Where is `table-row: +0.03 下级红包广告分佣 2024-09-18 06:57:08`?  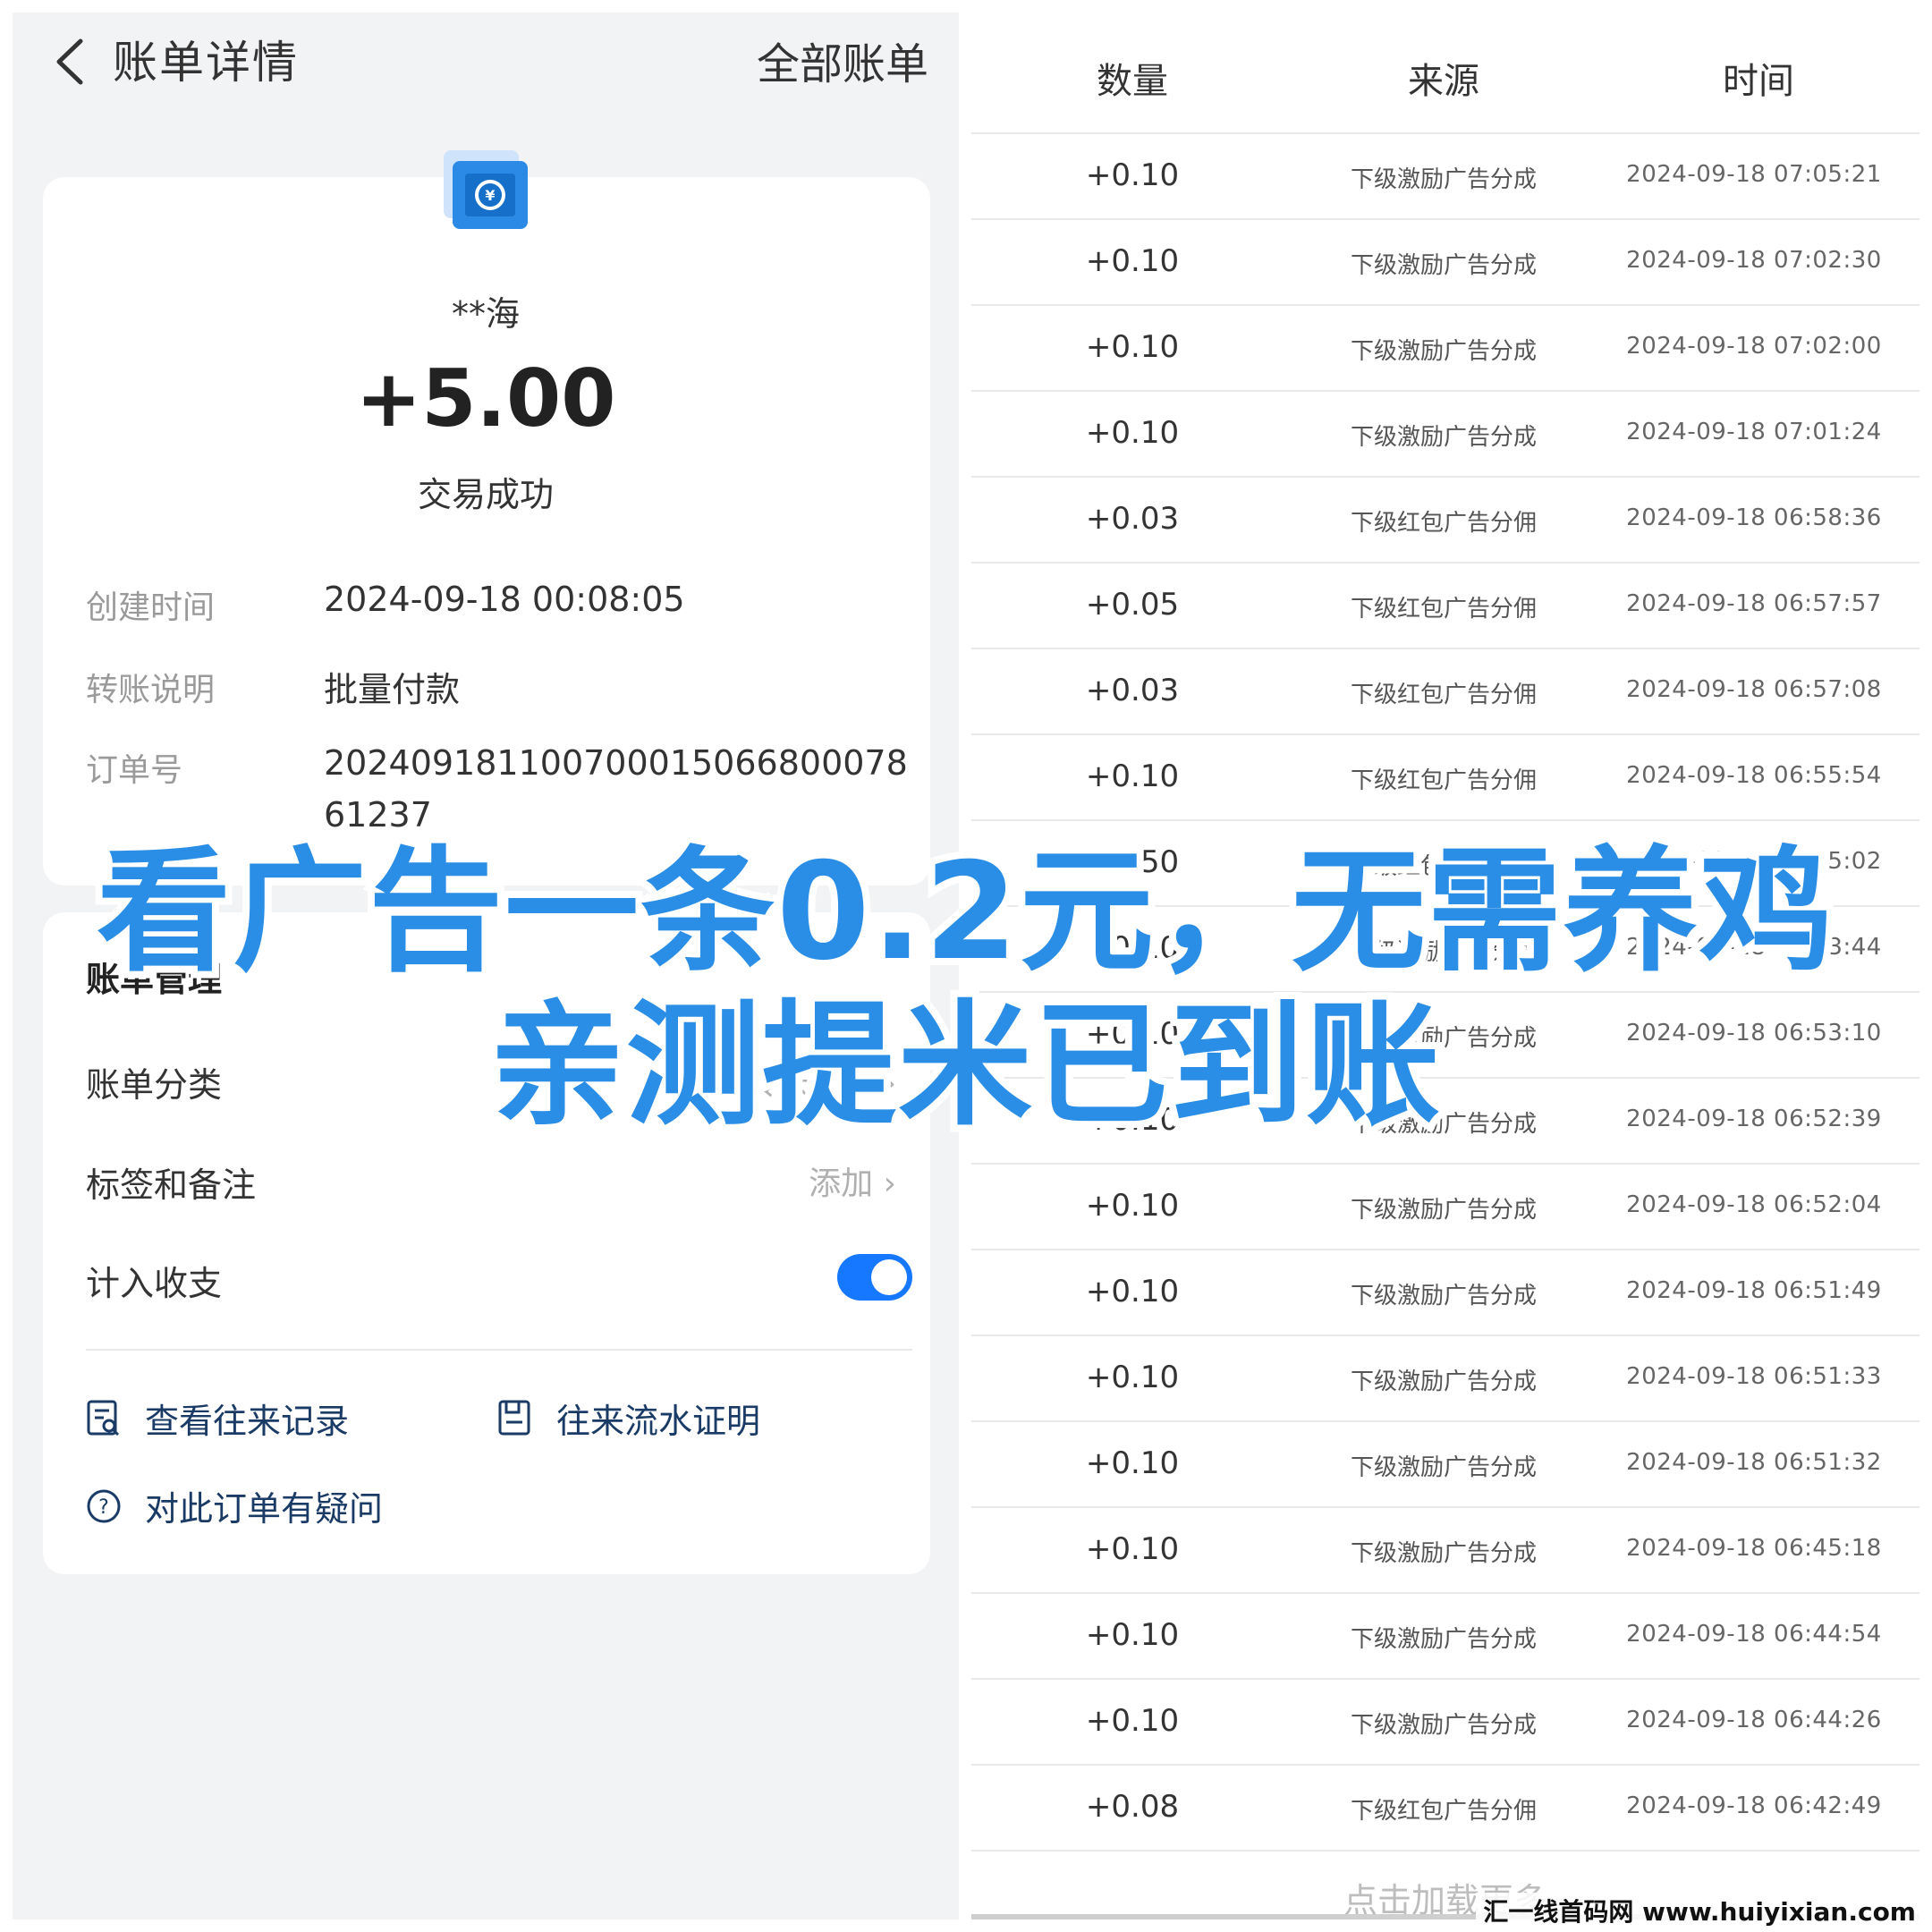 table-row: +0.03 下级红包广告分佣 2024-09-18 06:57:08 is located at coordinates (1445, 690).